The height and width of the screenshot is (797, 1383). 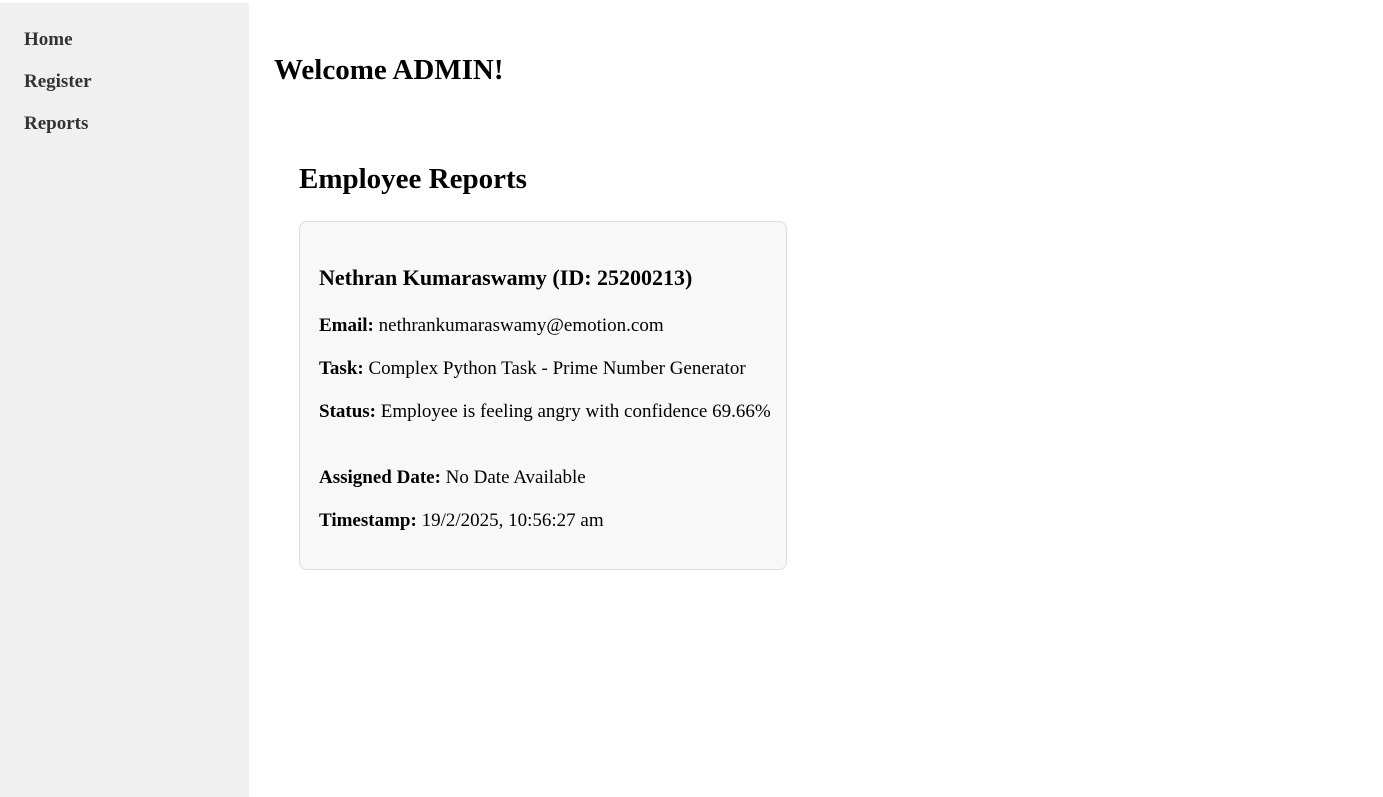 I want to click on report-assigned-value: No Date Available, so click(x=515, y=477).